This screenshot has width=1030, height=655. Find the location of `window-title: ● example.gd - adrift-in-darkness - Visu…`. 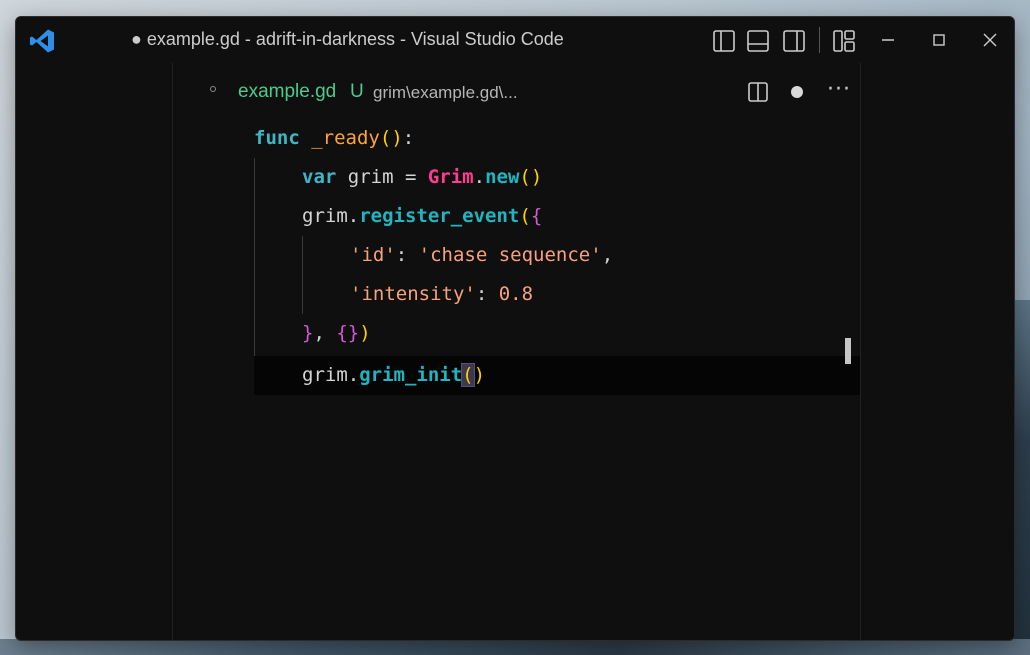

window-title: ● example.gd - adrift-in-darkness - Visu… is located at coordinates (347, 39).